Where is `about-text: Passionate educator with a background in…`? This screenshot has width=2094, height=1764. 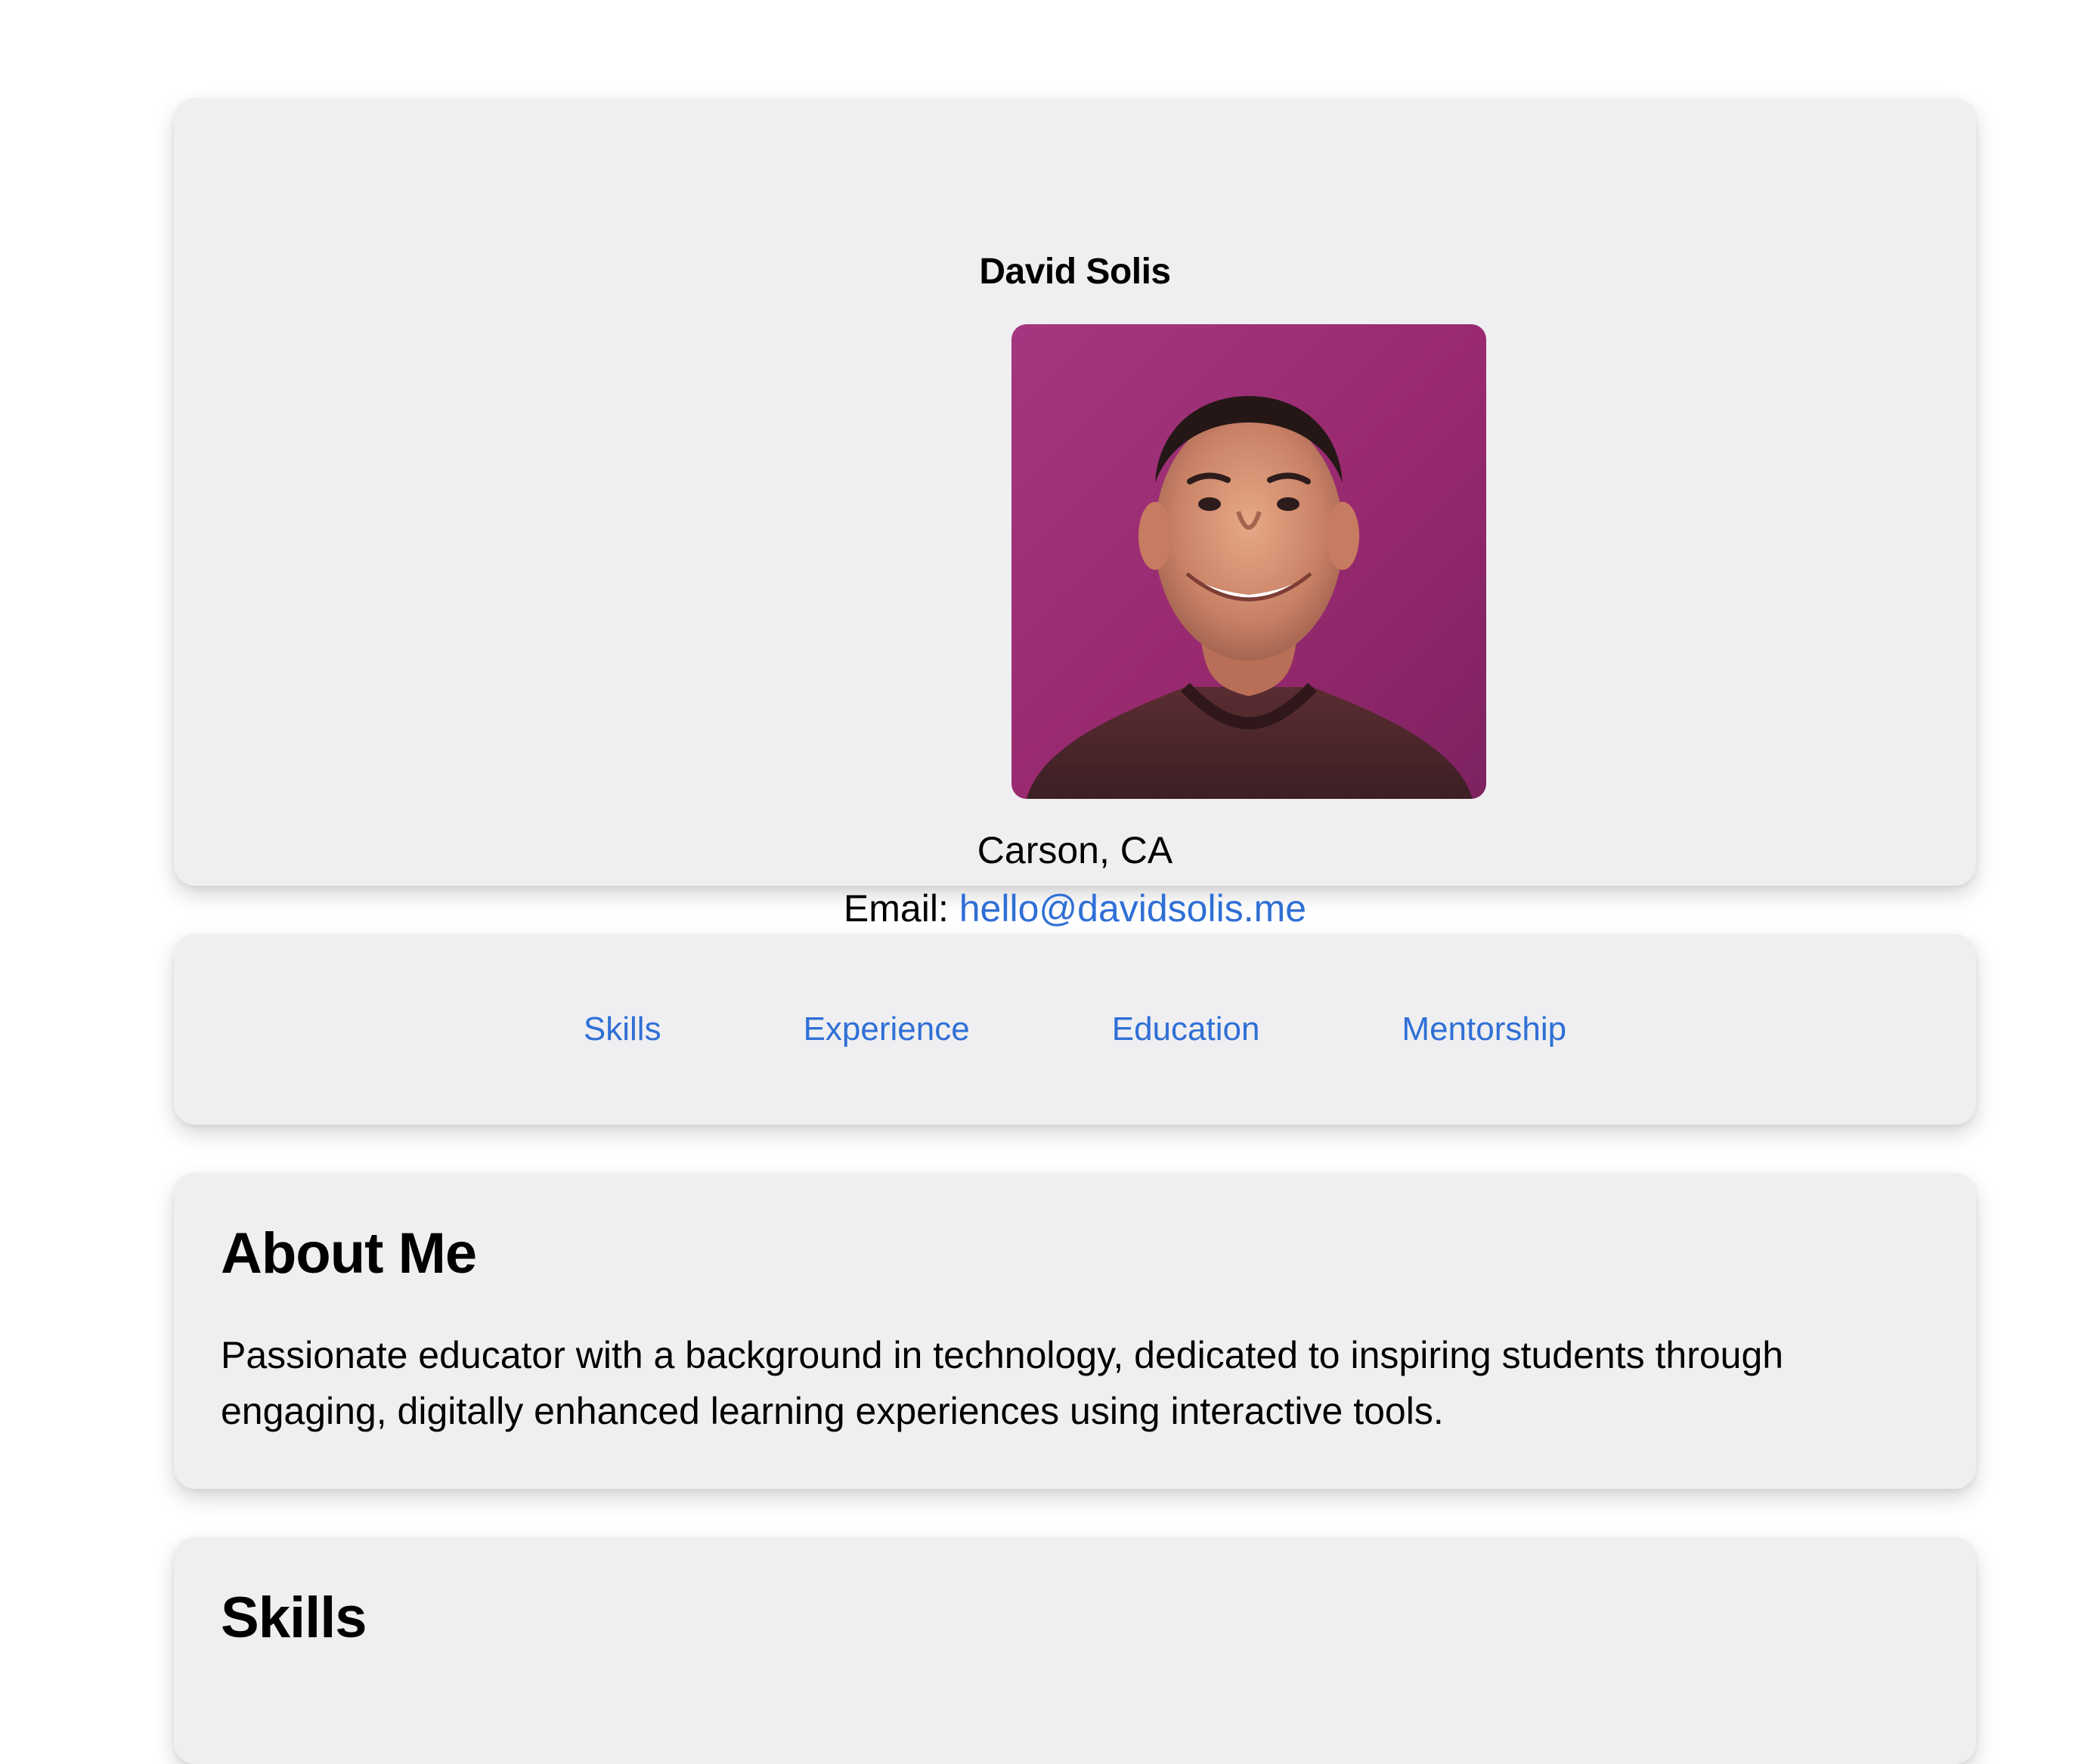 about-text: Passionate educator with a background in… is located at coordinates (1002, 1383).